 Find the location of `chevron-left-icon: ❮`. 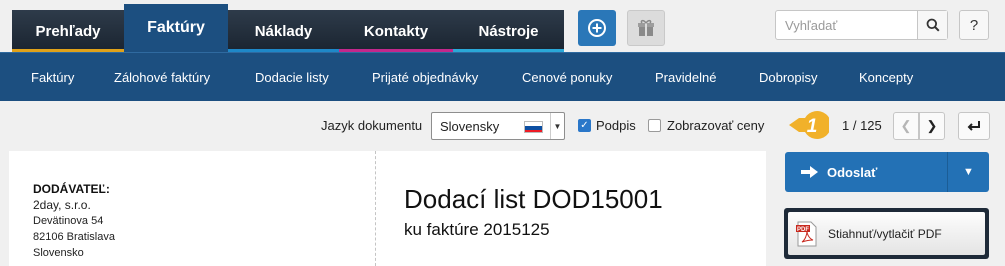

chevron-left-icon: ❮ is located at coordinates (906, 125).